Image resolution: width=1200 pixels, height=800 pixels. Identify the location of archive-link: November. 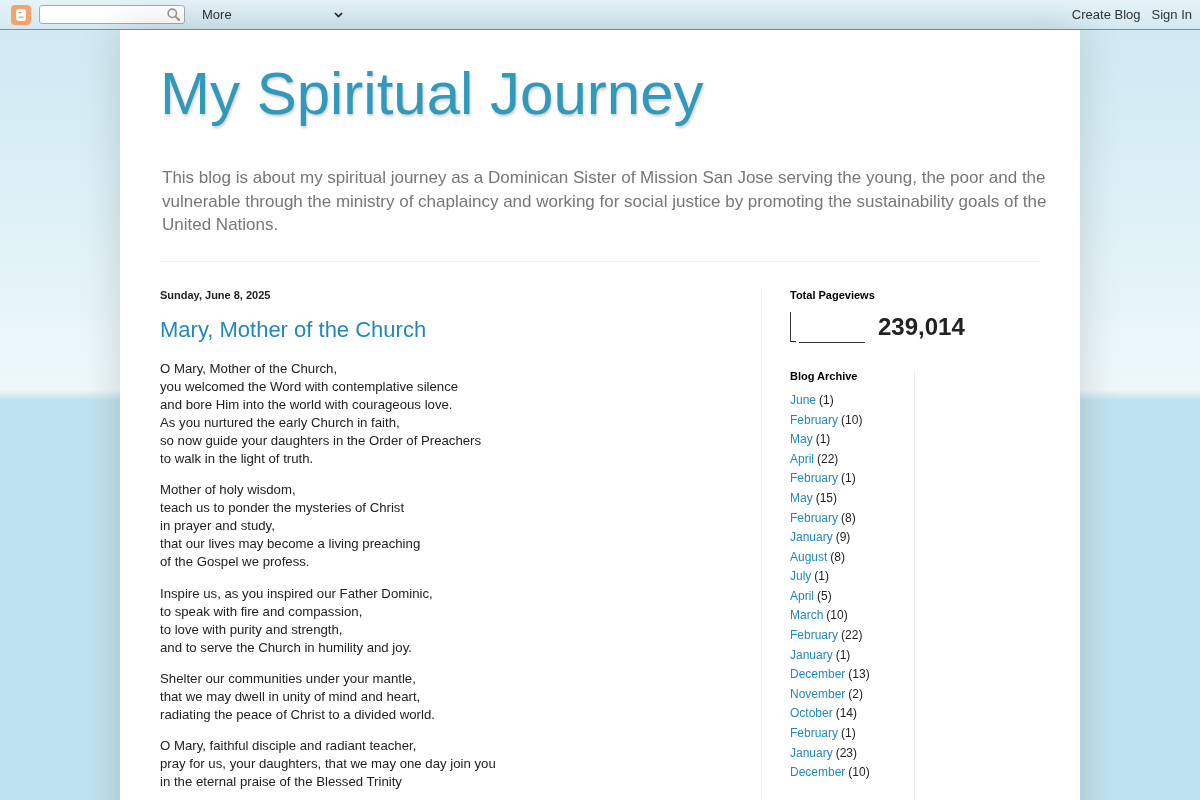
(818, 693).